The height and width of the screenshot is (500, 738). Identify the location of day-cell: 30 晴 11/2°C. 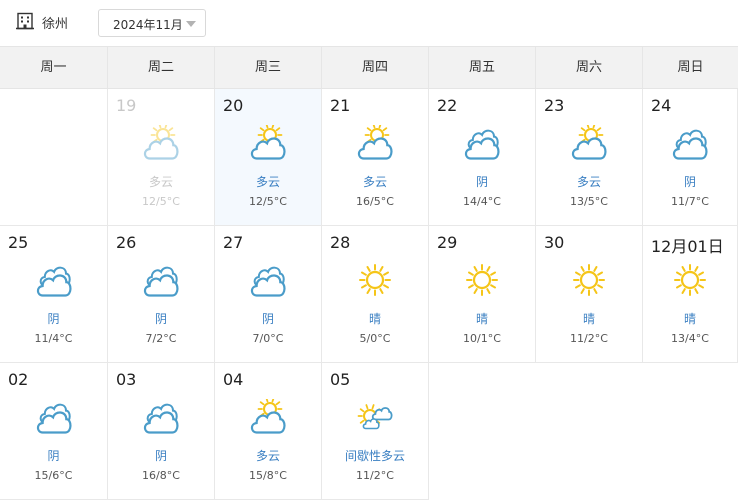
(589, 294).